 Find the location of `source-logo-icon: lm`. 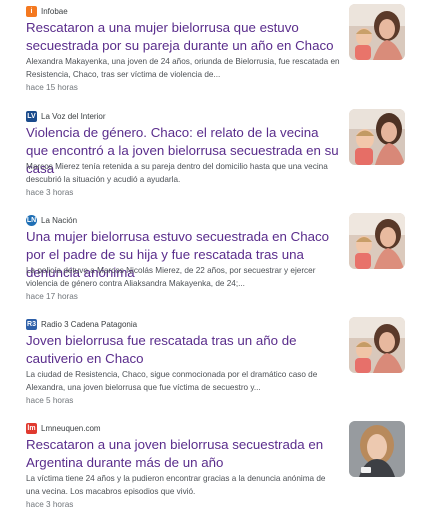

source-logo-icon: lm is located at coordinates (31, 428).